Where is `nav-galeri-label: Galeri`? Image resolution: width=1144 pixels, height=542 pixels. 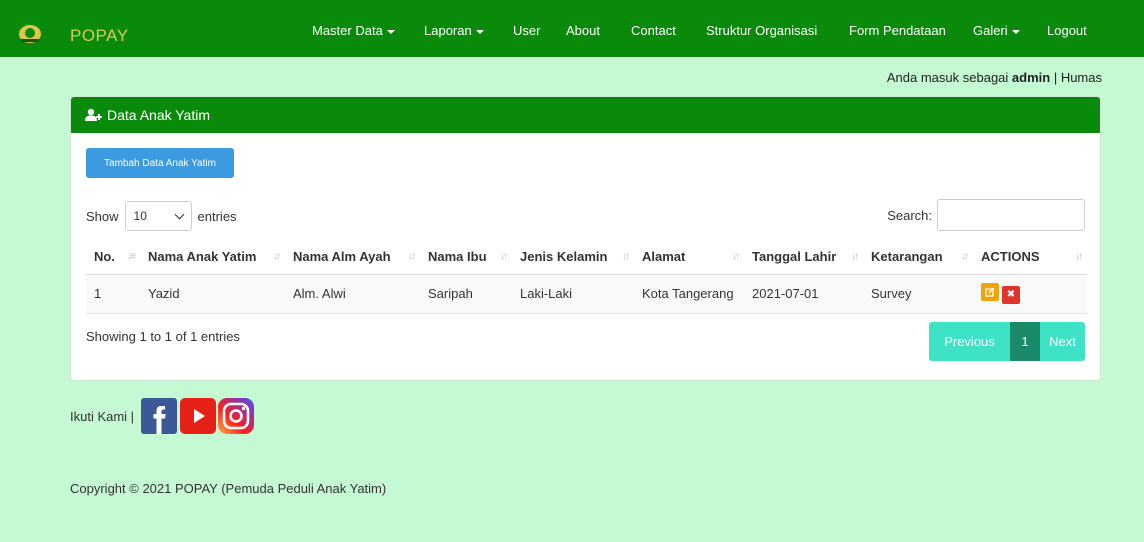
nav-galeri-label: Galeri is located at coordinates (990, 30).